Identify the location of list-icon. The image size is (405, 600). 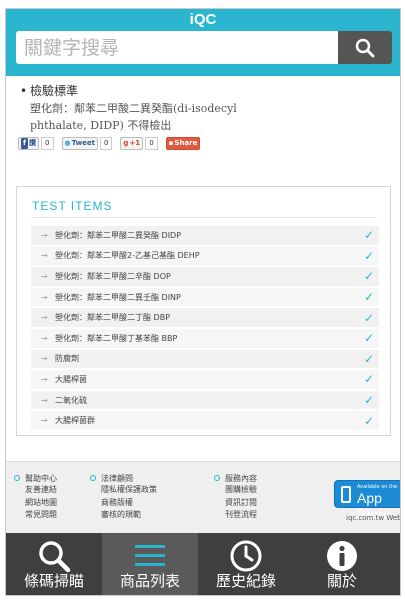
(150, 555).